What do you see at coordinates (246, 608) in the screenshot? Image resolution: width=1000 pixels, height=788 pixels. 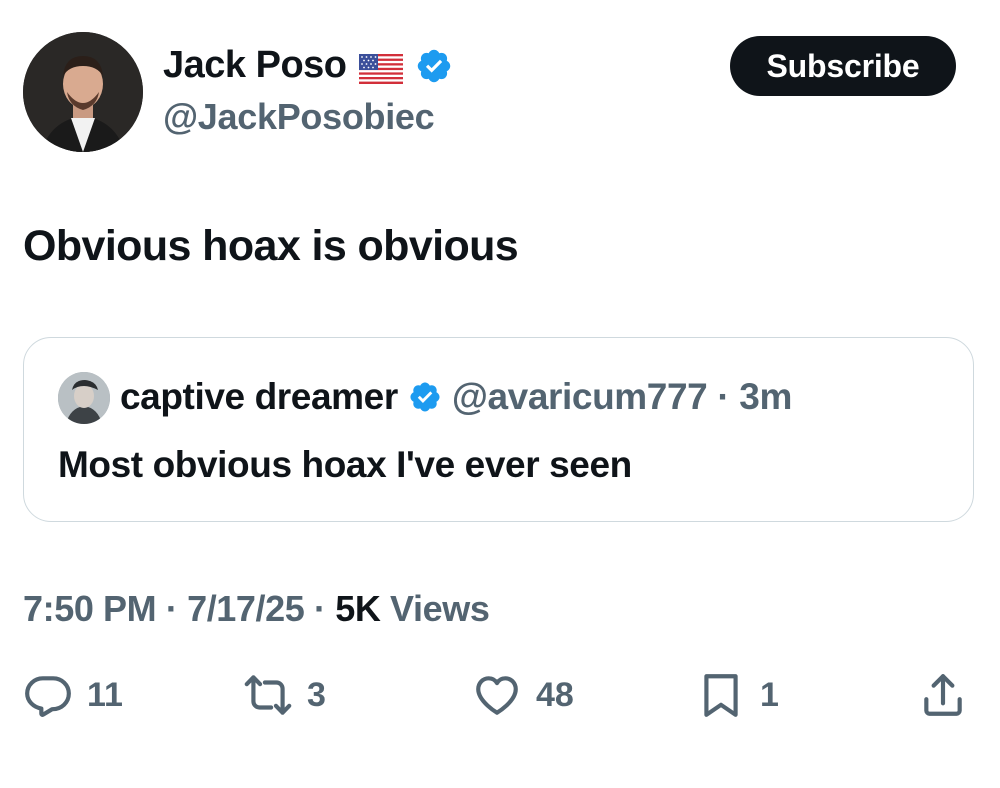 I see `tweet-date: 7/17/25` at bounding box center [246, 608].